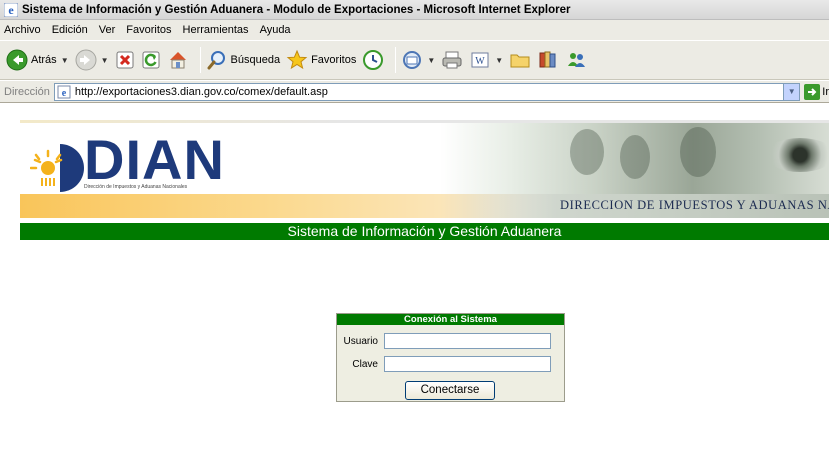 This screenshot has width=829, height=458. What do you see at coordinates (450, 390) in the screenshot?
I see `connect-button: Conectarse` at bounding box center [450, 390].